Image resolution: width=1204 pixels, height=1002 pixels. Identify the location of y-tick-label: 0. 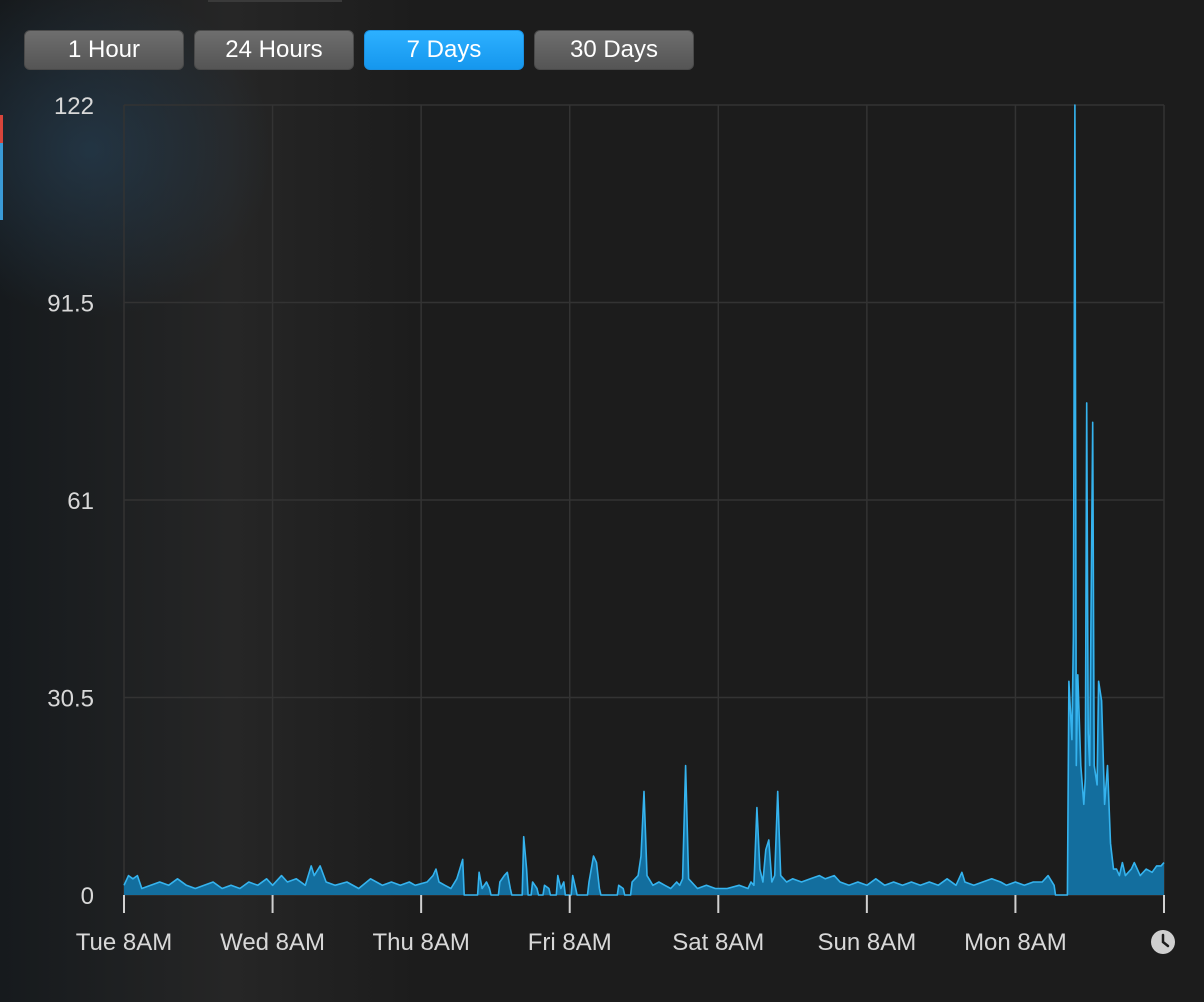
(87, 896).